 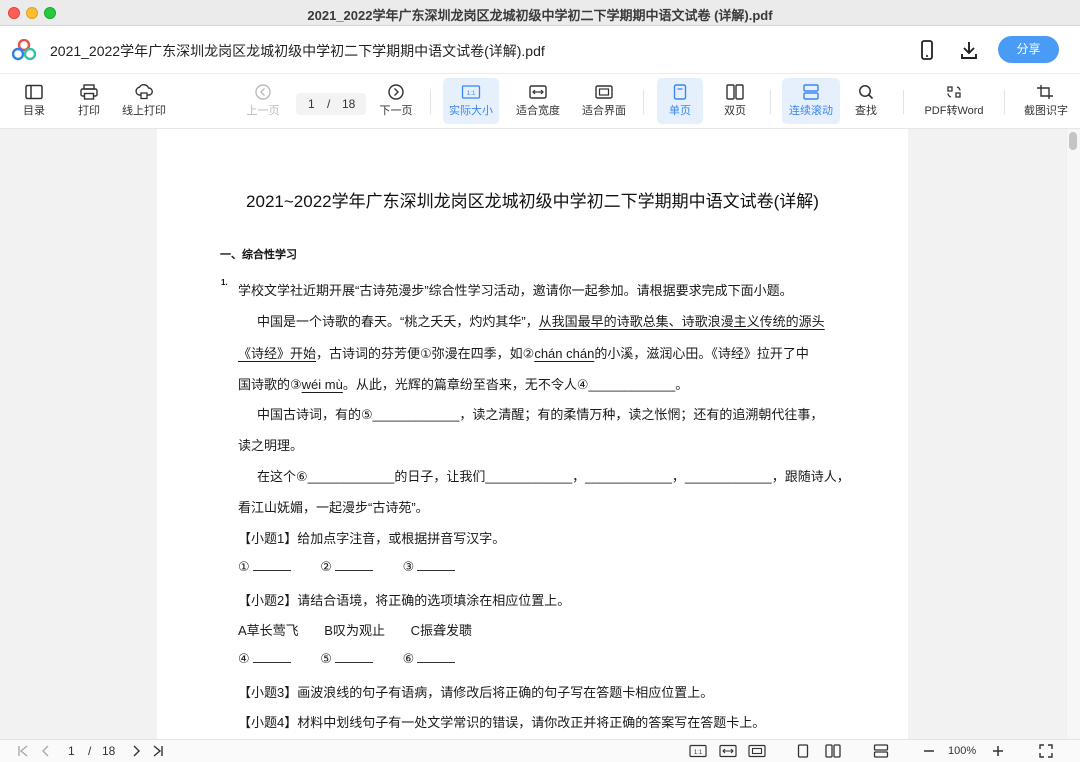 I want to click on text-line: 看江山妩媚，一起漫步“古诗苑”。, so click(x=333, y=507).